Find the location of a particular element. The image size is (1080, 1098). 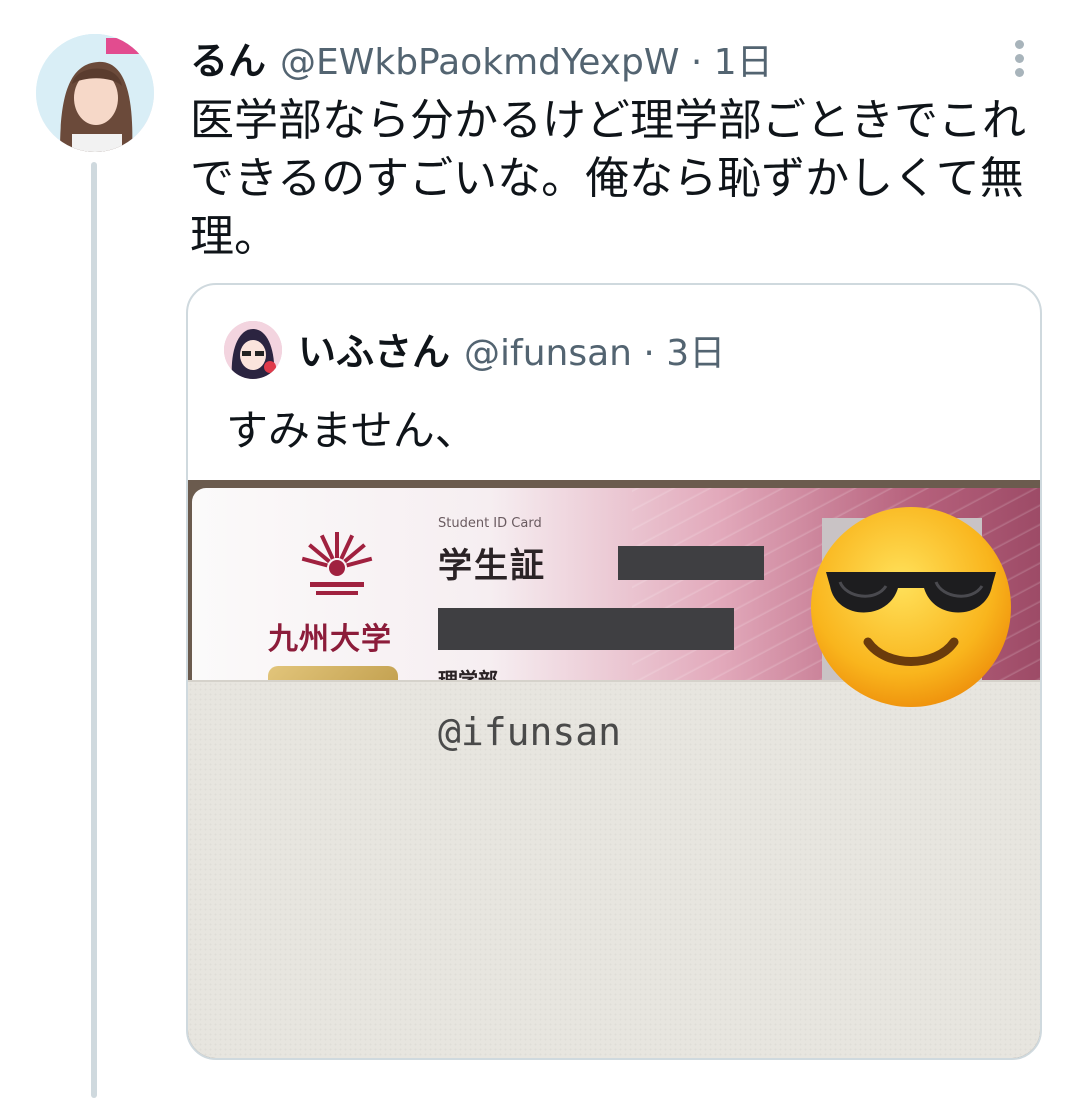

quoted-author-handle-and-time: @ifunsan · 3日 is located at coordinates (594, 350).